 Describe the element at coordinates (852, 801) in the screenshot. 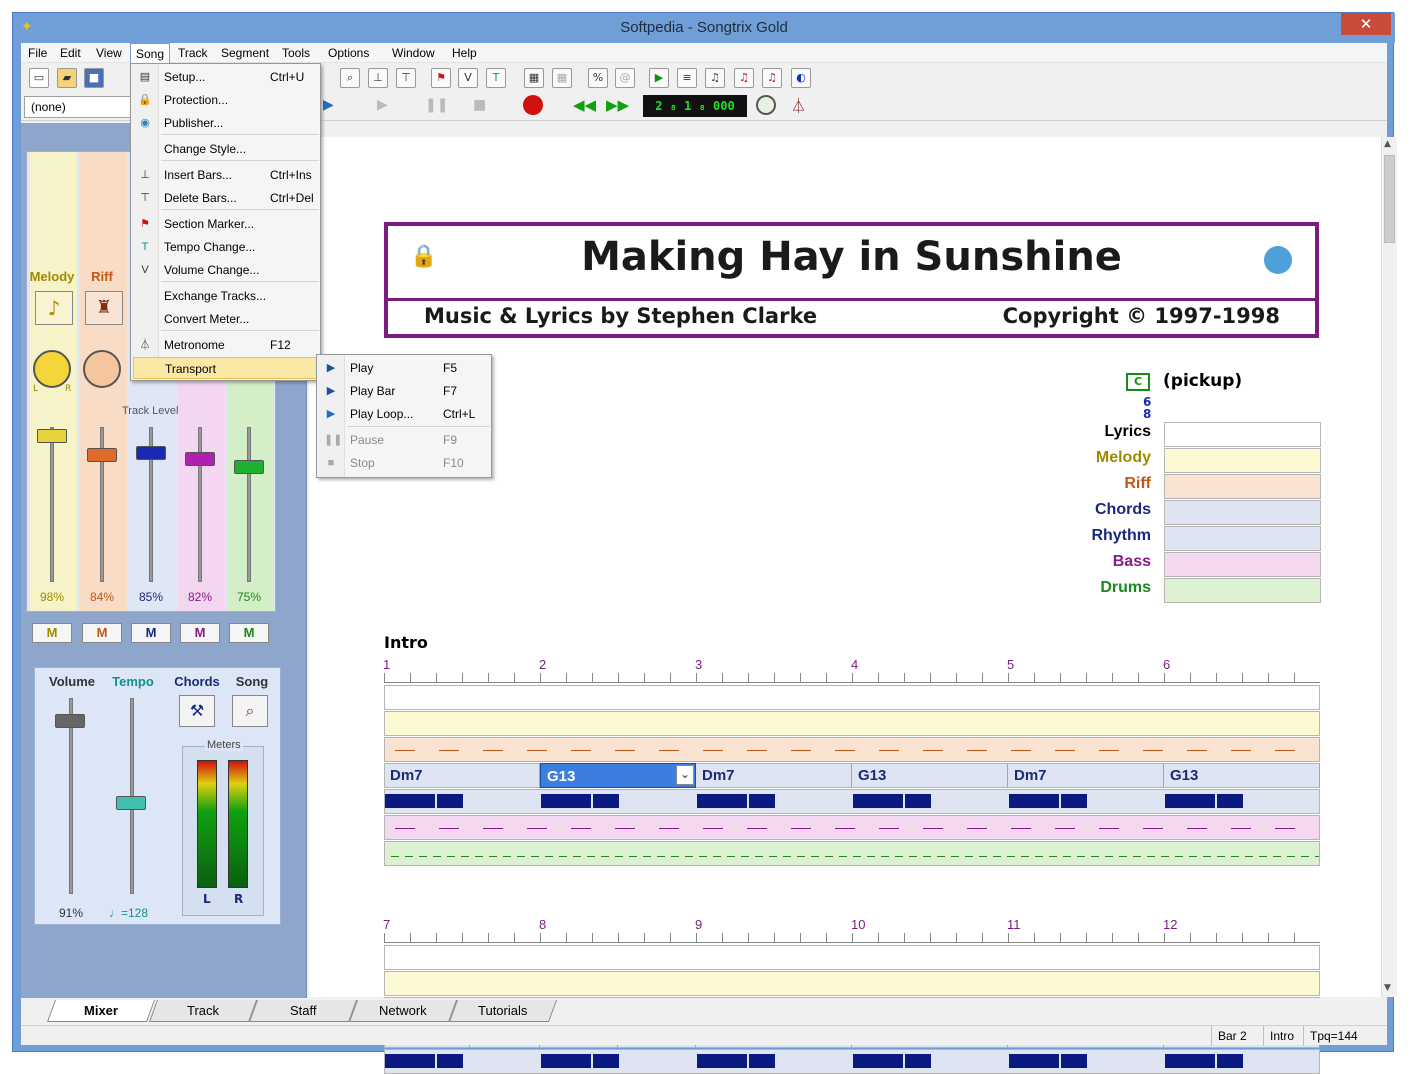

I see `lane-rhythm` at that location.